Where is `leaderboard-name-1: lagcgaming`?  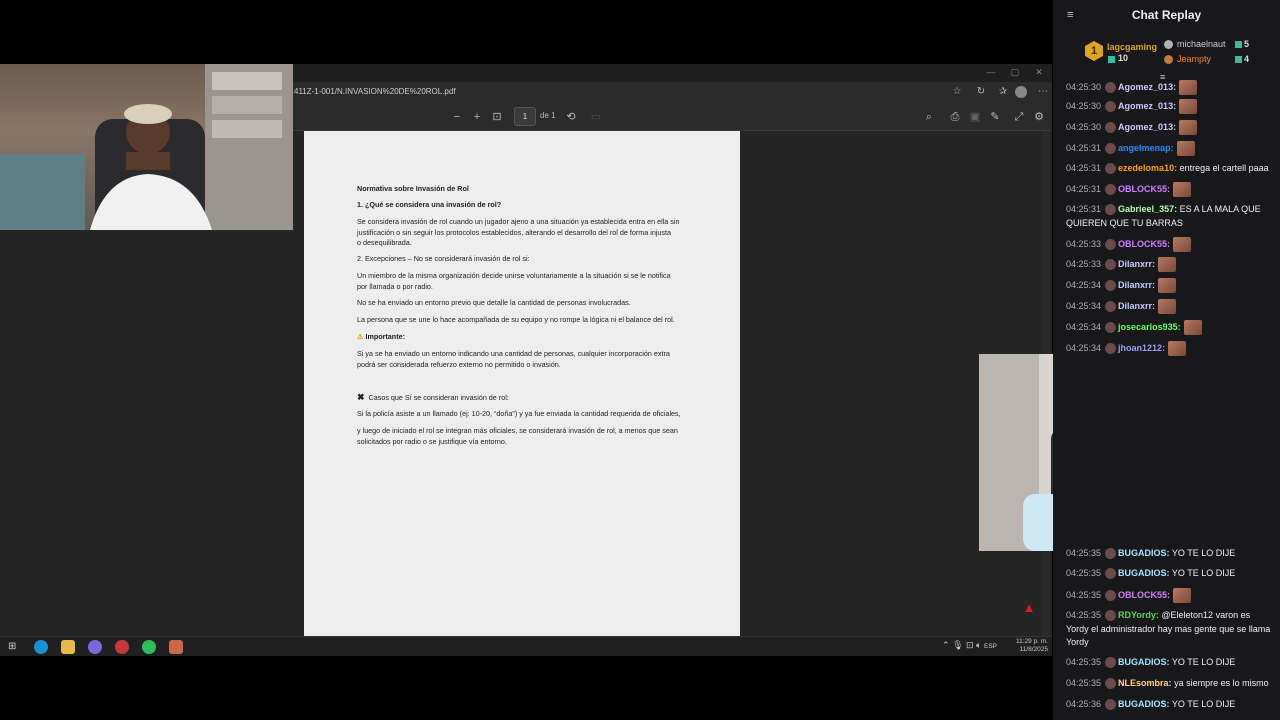
leaderboard-name-1: lagcgaming is located at coordinates (1132, 47).